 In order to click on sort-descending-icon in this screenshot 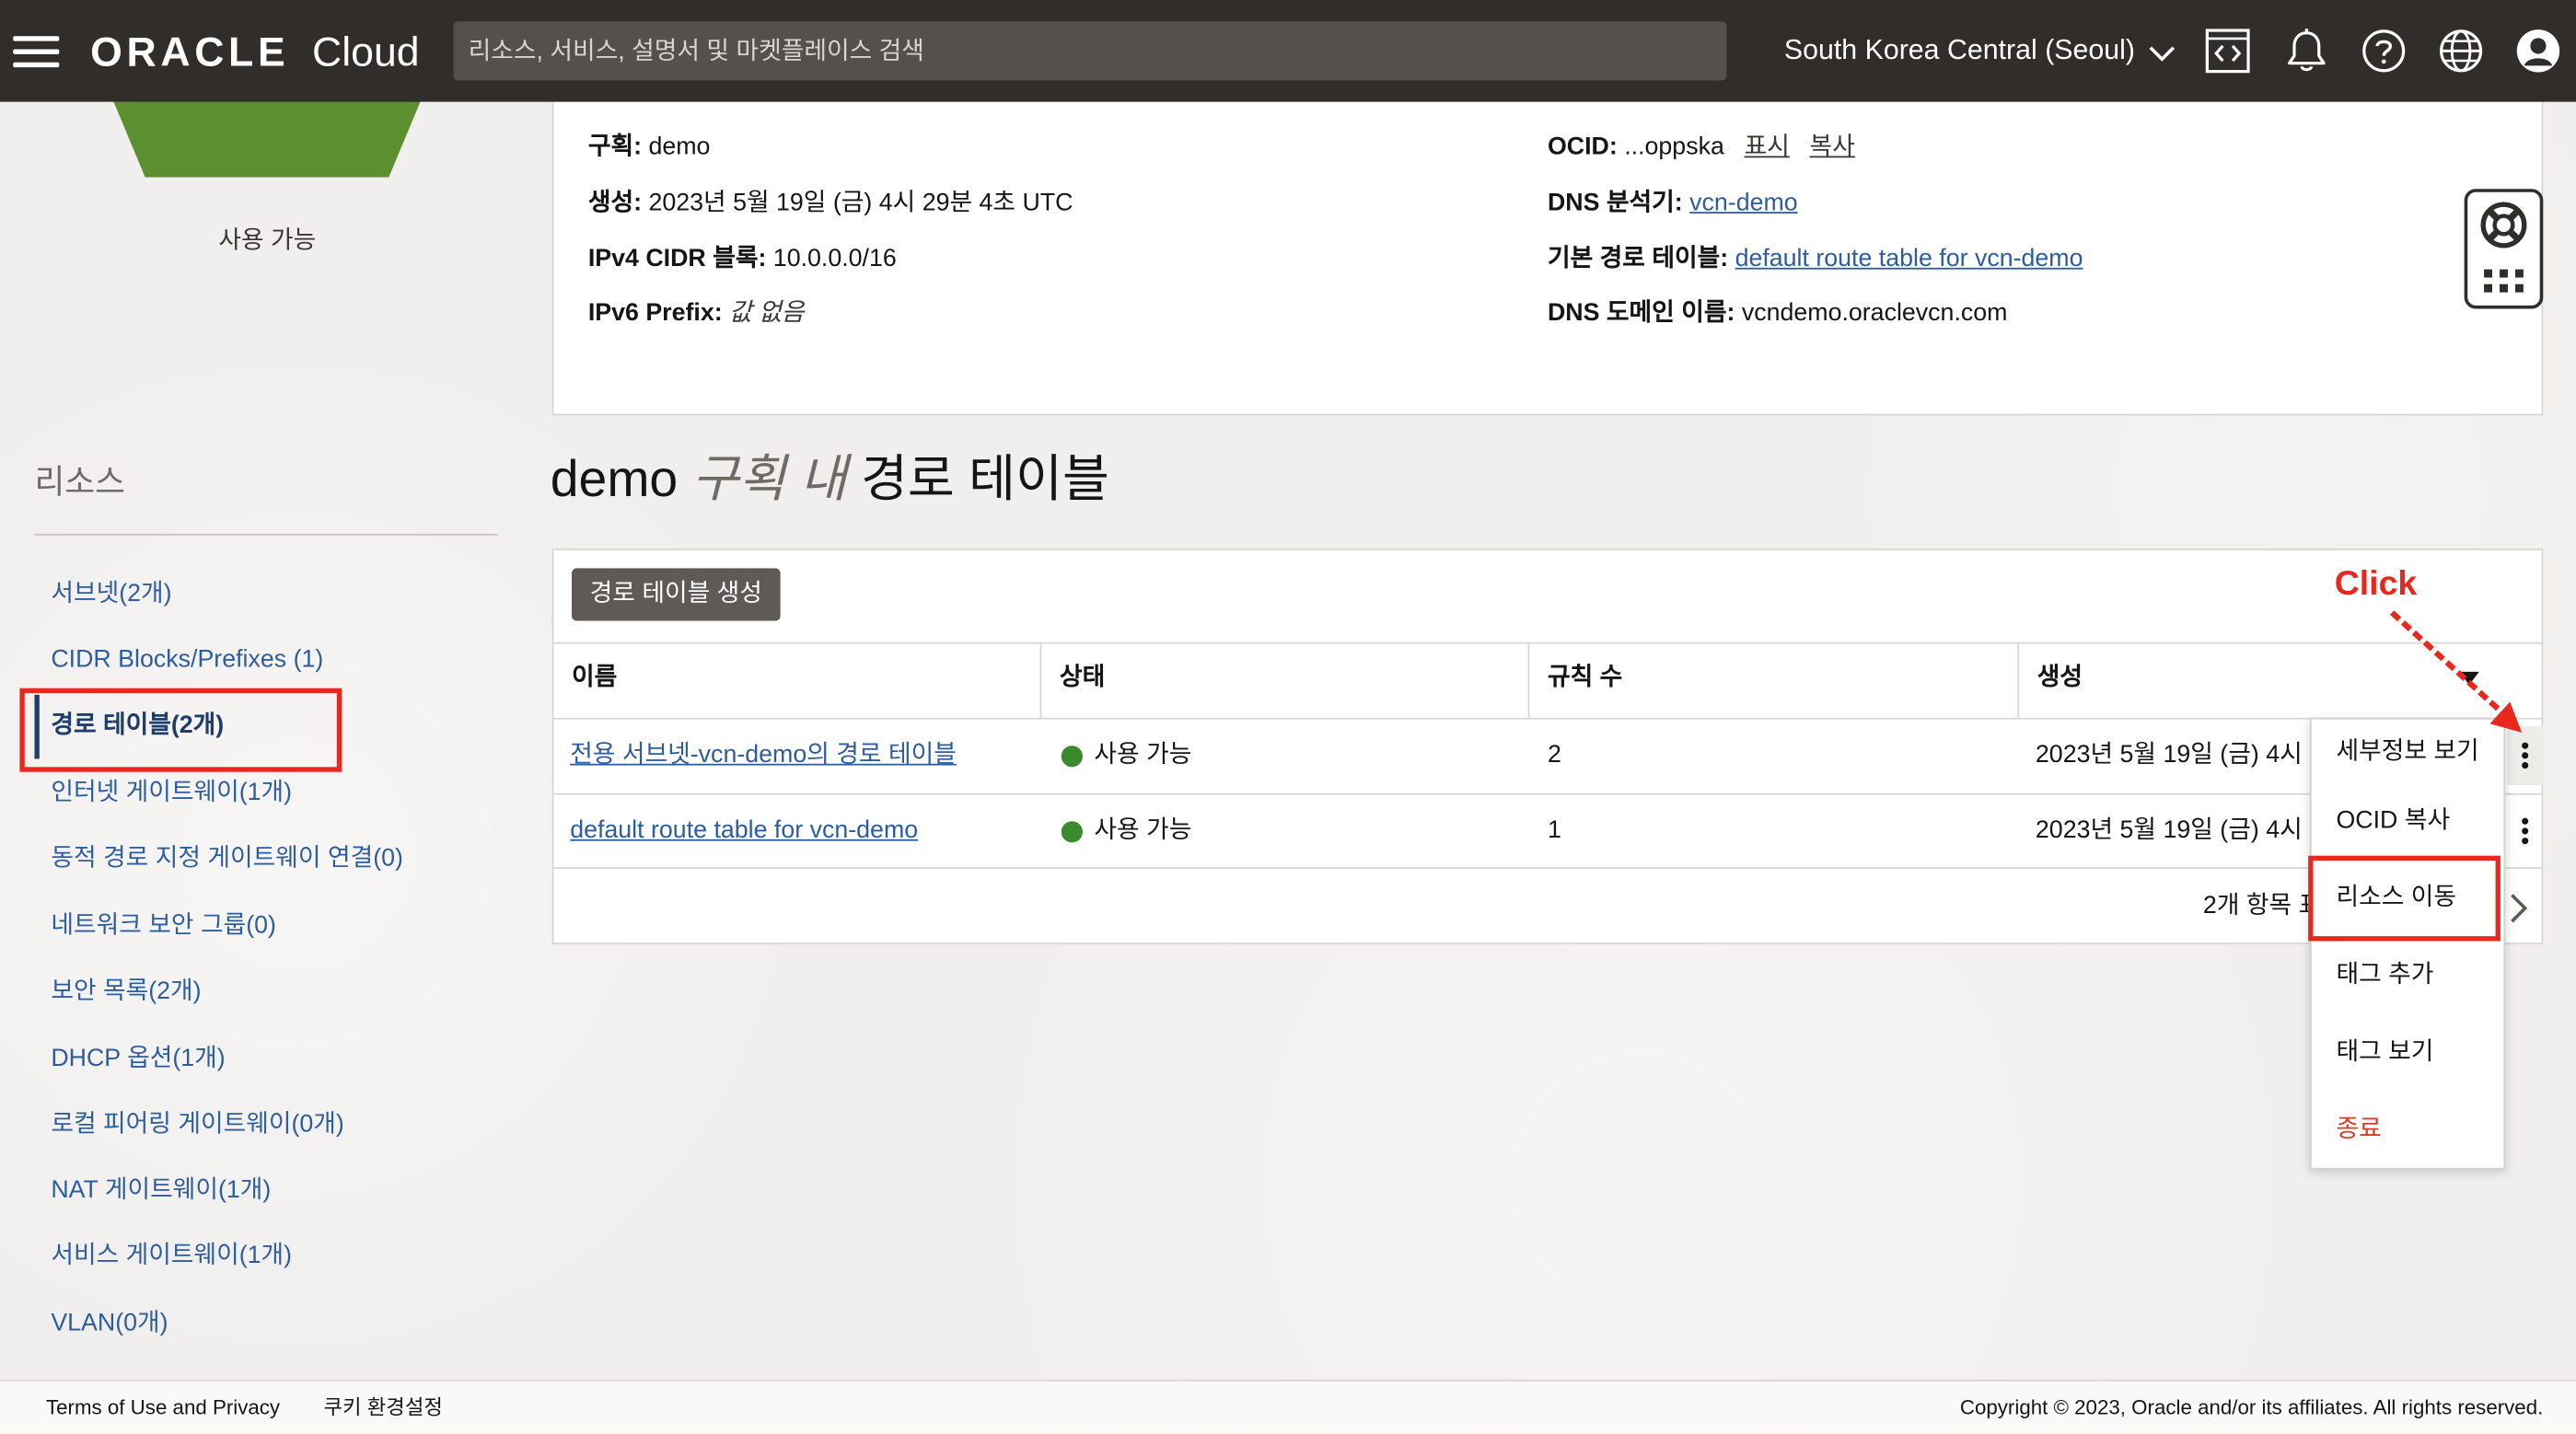, I will do `click(2469, 678)`.